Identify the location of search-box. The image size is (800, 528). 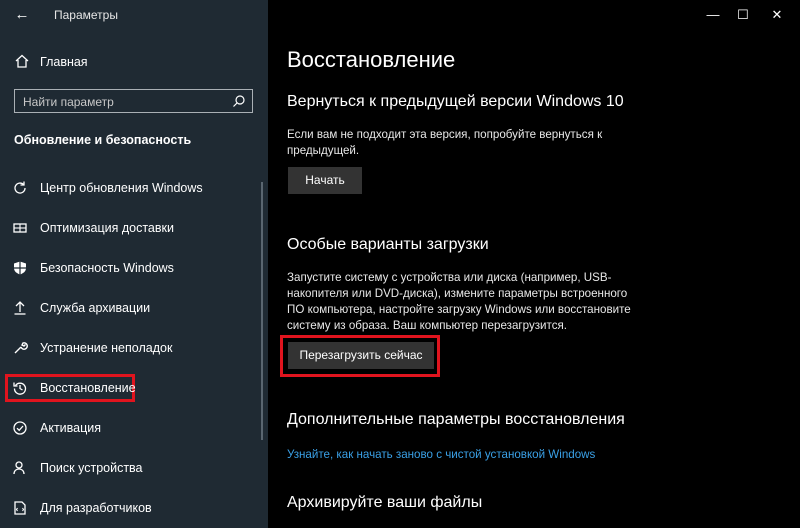
(133, 101).